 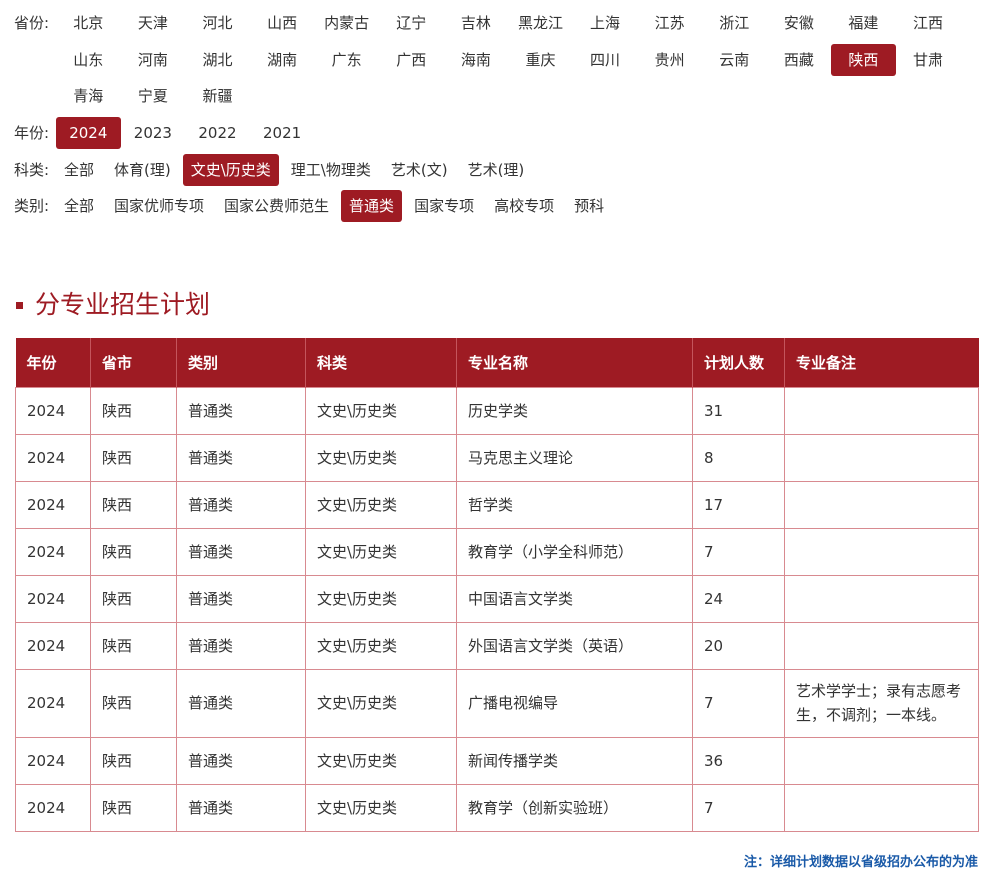 I want to click on subject-option: 理工\物理类, so click(x=331, y=170).